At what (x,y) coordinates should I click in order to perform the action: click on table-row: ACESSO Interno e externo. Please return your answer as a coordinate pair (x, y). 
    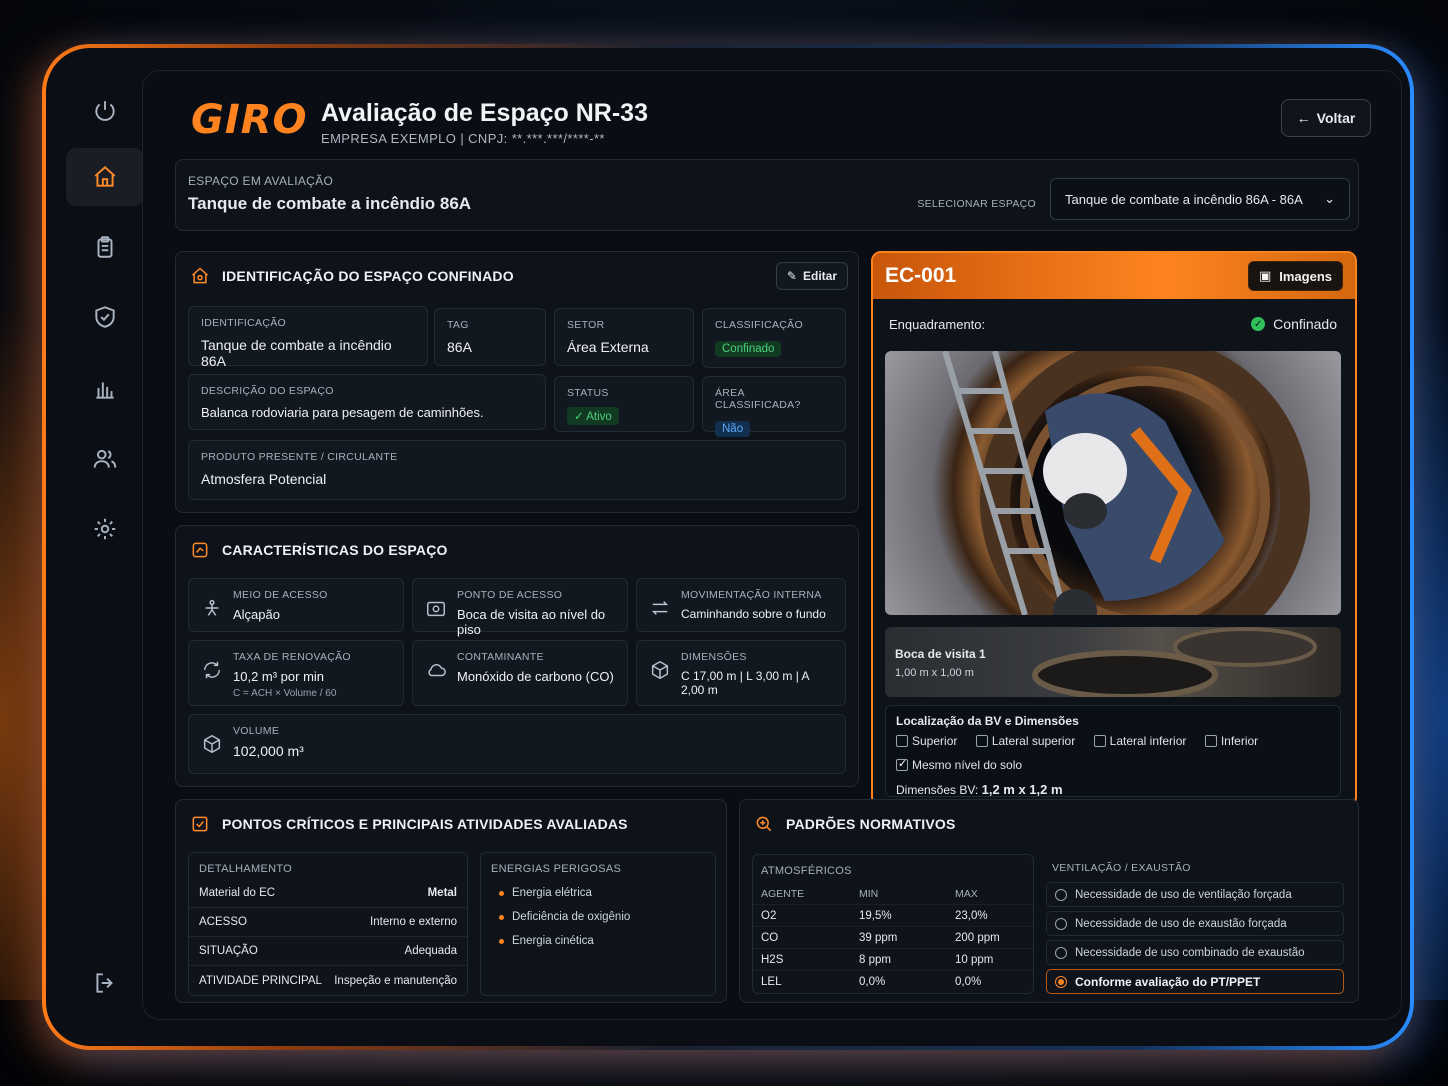
    Looking at the image, I should click on (328, 922).